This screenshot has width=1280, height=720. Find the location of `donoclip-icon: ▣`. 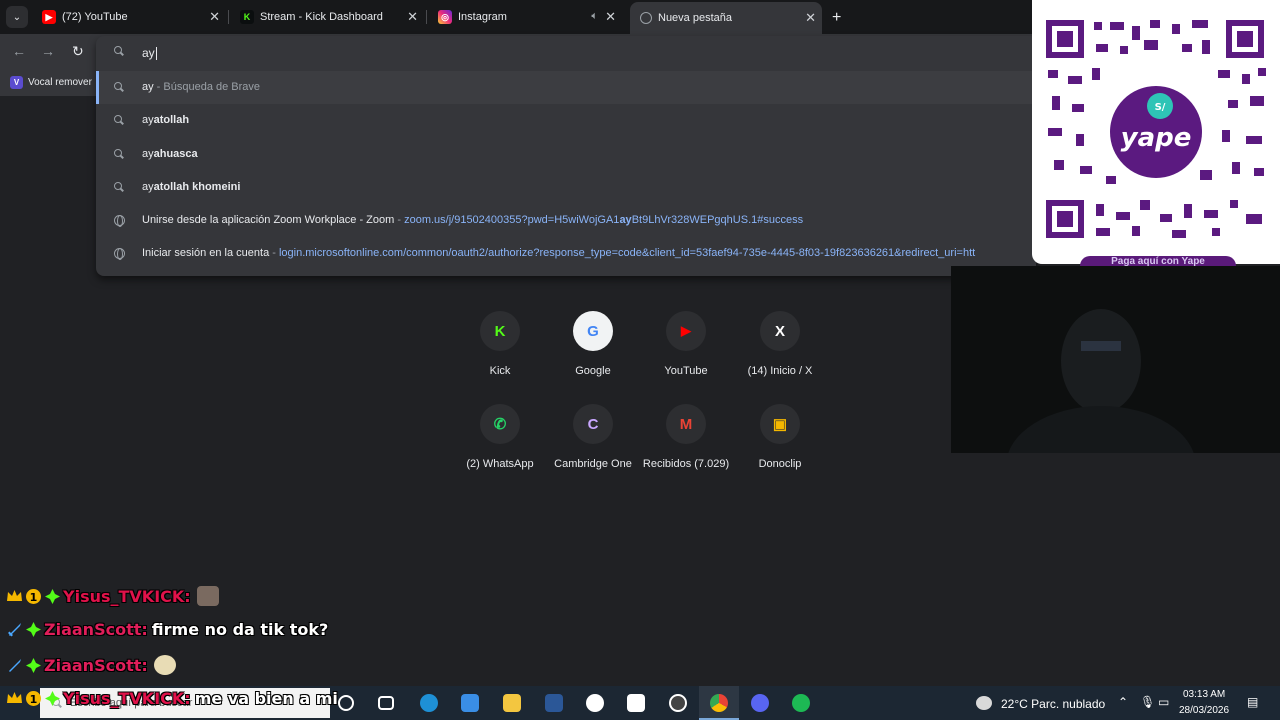

donoclip-icon: ▣ is located at coordinates (780, 424).